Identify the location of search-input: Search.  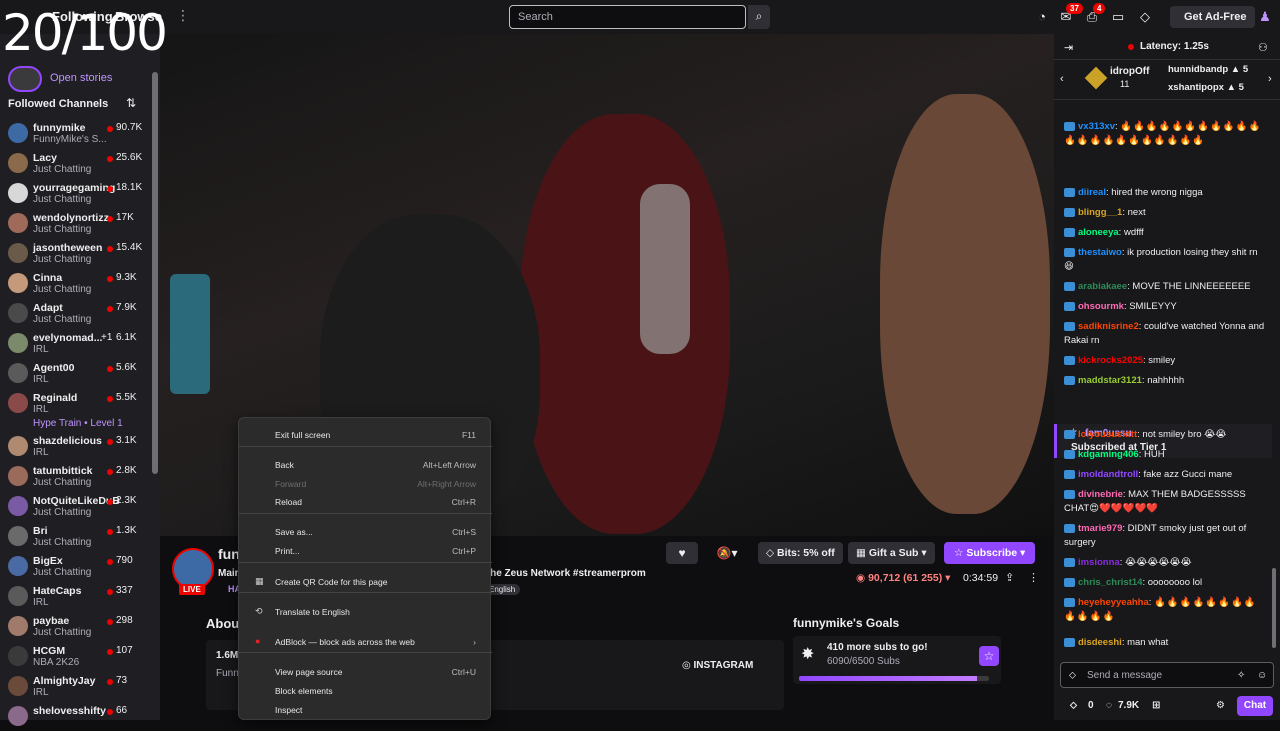
(627, 17).